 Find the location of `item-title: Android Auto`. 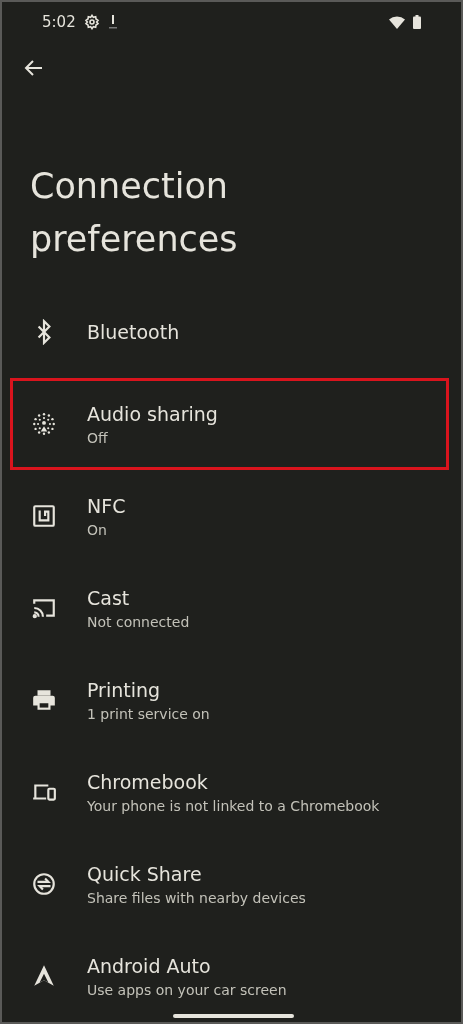

item-title: Android Auto is located at coordinates (149, 965).